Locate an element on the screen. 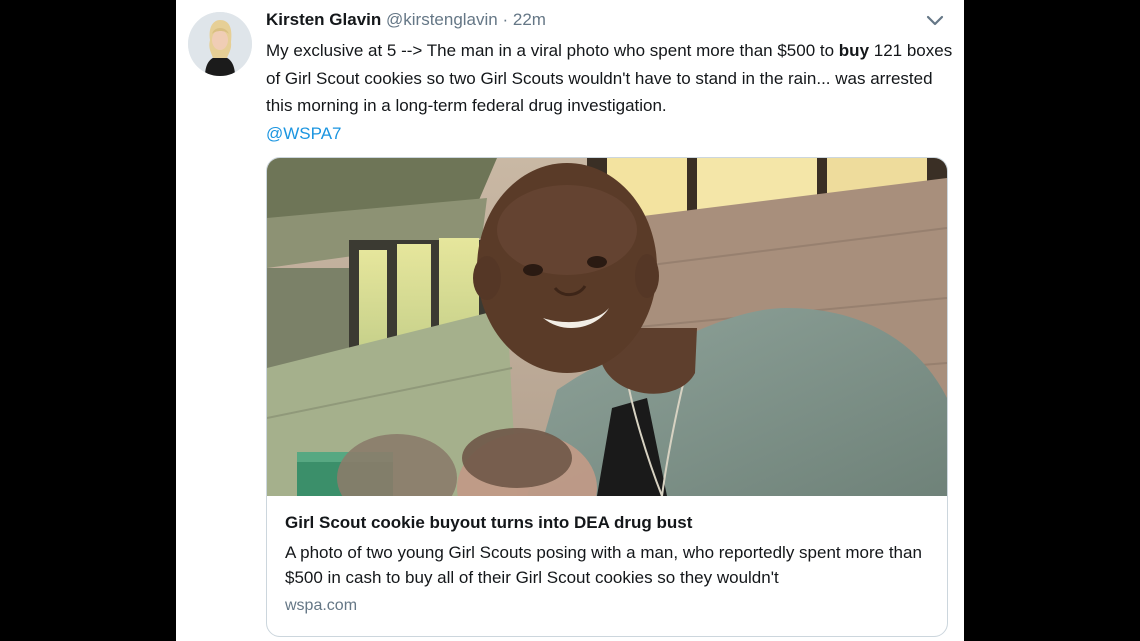 The height and width of the screenshot is (641, 1140). author-handle: @kirstenglavin is located at coordinates (442, 19).